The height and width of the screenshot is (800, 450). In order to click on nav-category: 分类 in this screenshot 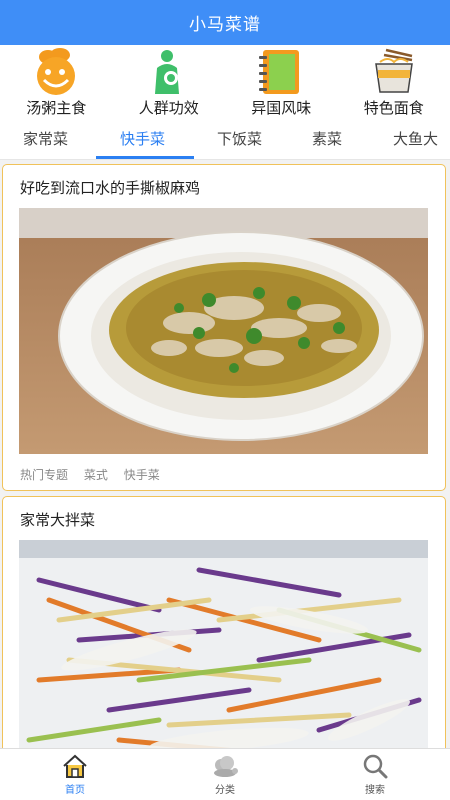, I will do `click(225, 774)`.